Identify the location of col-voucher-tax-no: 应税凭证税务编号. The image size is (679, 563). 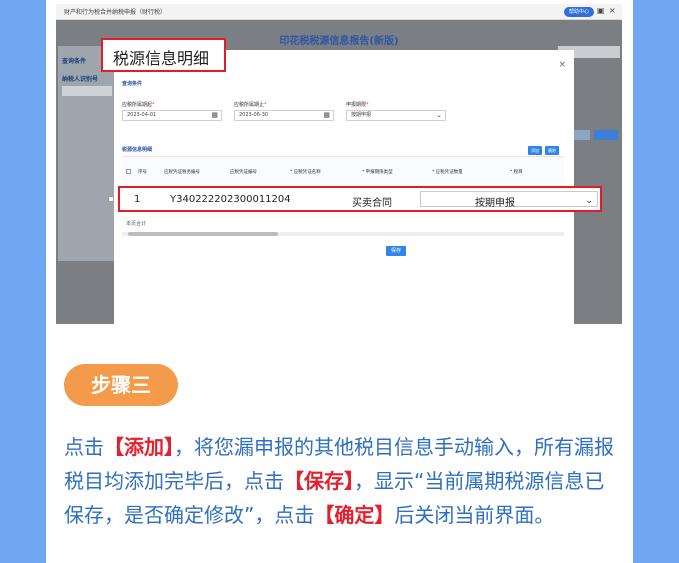
(182, 172).